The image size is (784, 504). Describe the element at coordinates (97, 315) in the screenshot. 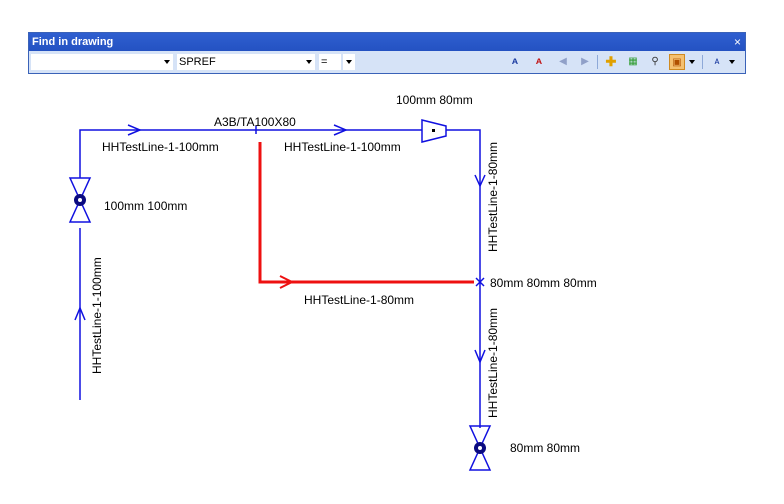

I see `left-vertical-line-label: HHTestLine-1-100mm` at that location.